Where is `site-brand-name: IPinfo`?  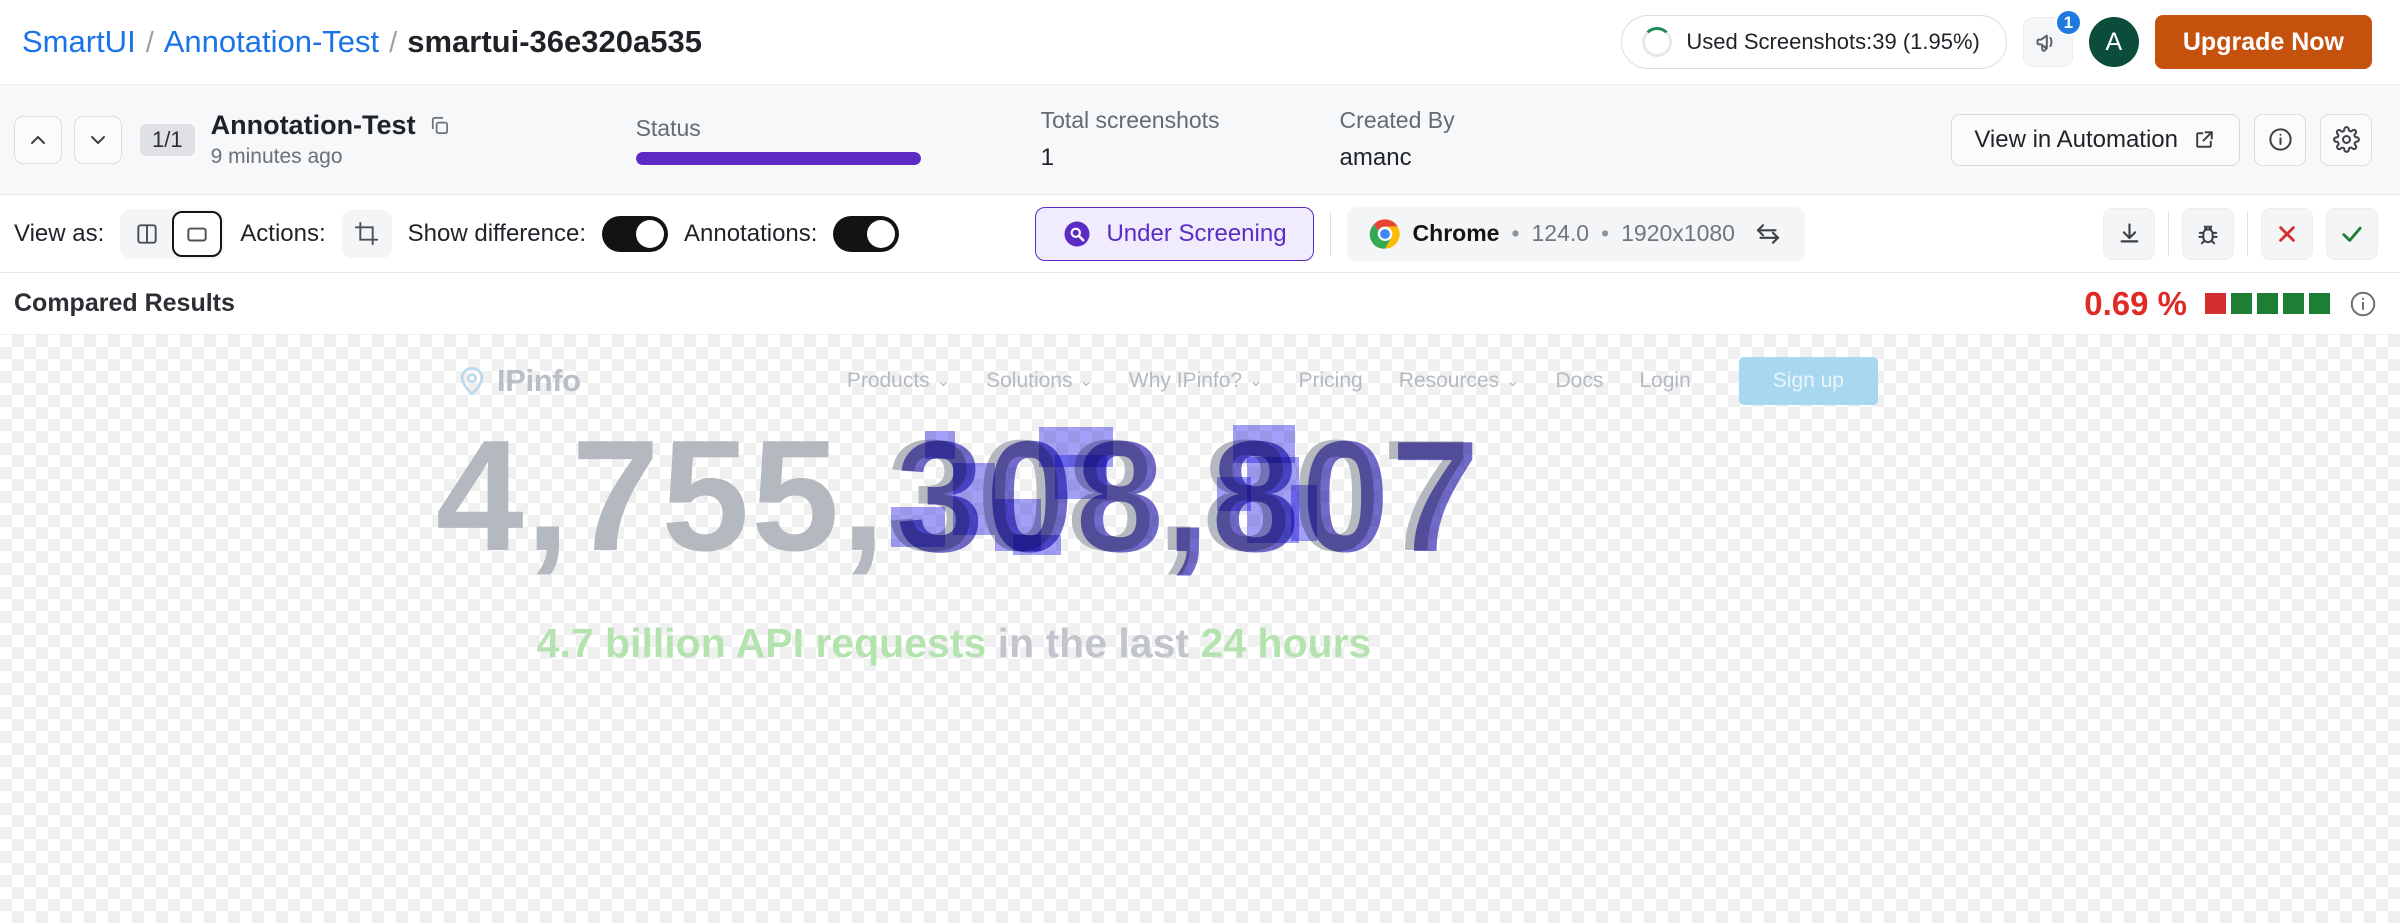 site-brand-name: IPinfo is located at coordinates (539, 380).